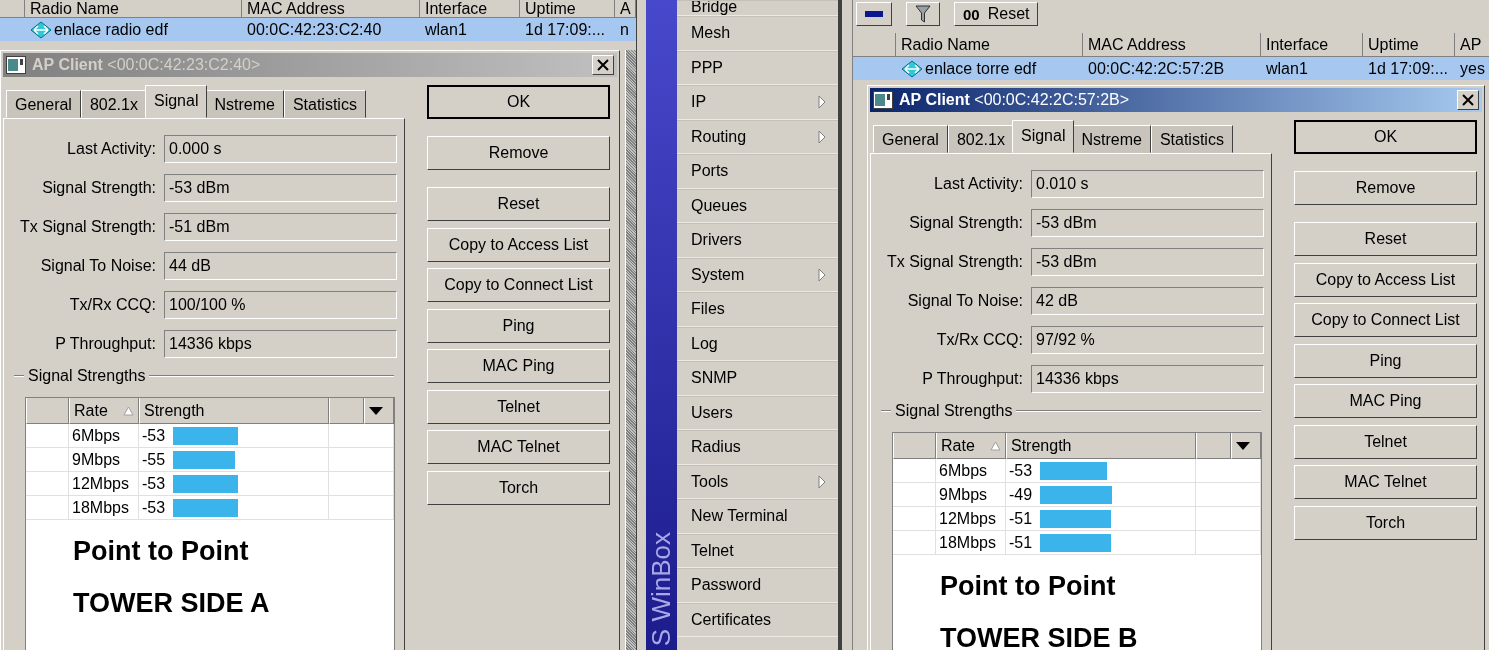 This screenshot has width=1489, height=650. Describe the element at coordinates (624, 30) in the screenshot. I see `table-cell-text: n` at that location.